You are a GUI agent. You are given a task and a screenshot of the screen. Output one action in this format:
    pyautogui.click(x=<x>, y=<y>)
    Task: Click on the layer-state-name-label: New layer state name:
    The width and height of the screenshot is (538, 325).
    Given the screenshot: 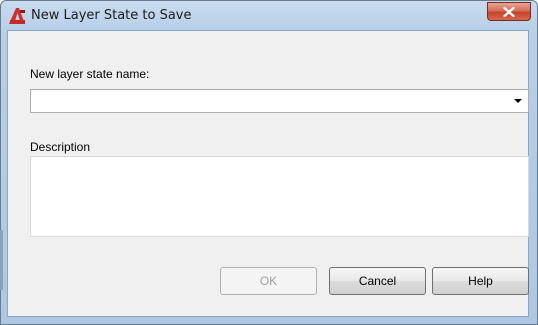 What is the action you would take?
    pyautogui.click(x=90, y=74)
    